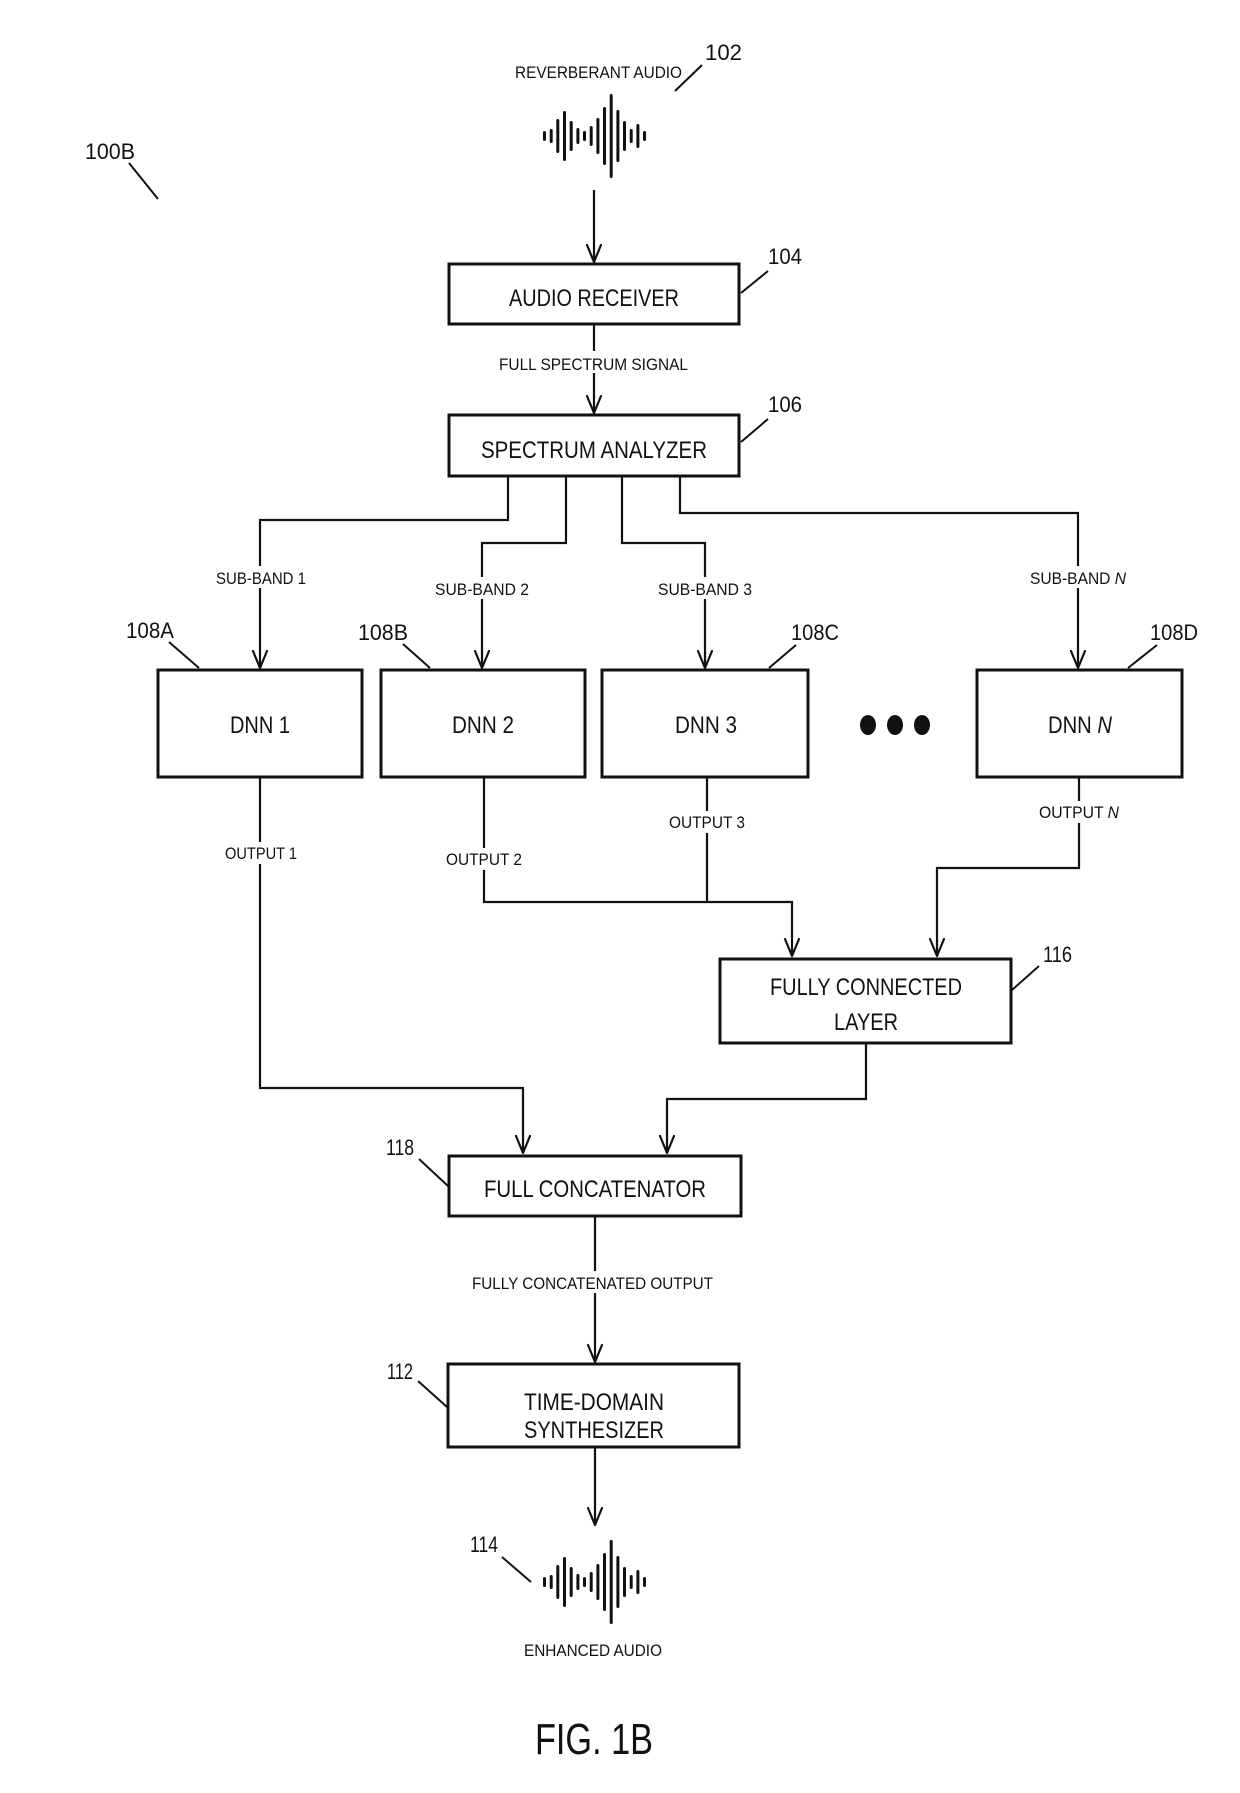  Describe the element at coordinates (866, 1022) in the screenshot. I see `fully-connected-layer-label-line2: LAYER` at that location.